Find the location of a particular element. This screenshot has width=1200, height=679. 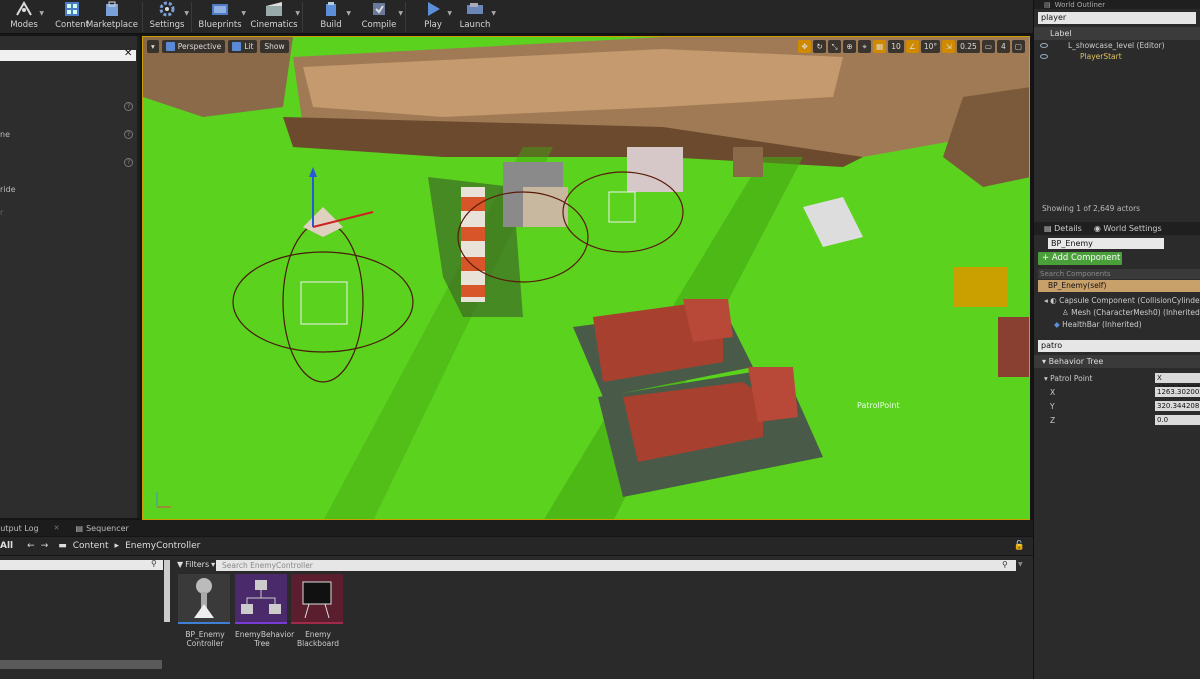

patrol-point-label: PatrolPoint is located at coordinates (878, 405).